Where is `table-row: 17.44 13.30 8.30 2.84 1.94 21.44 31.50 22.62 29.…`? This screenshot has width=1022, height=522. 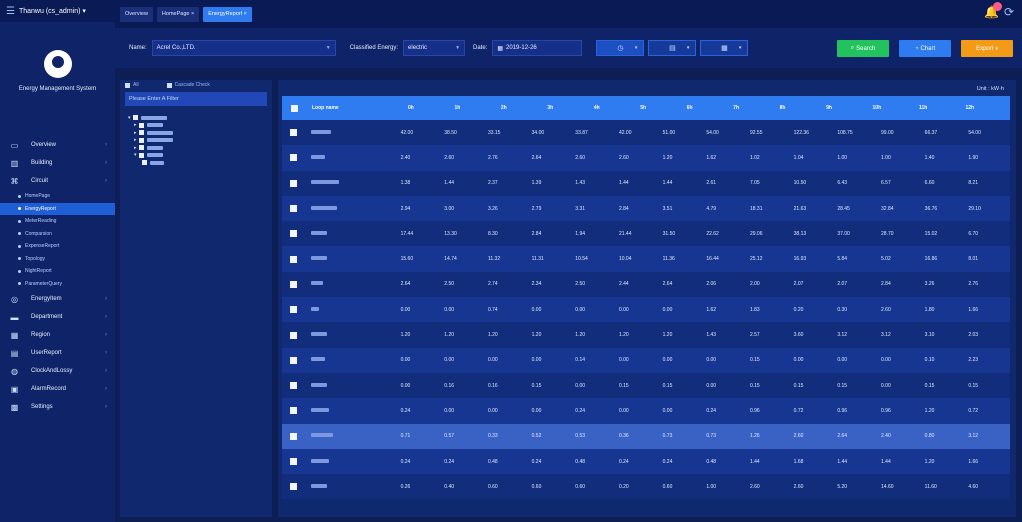
table-row: 17.44 13.30 8.30 2.84 1.94 21.44 31.50 22.62 29.… is located at coordinates (646, 234).